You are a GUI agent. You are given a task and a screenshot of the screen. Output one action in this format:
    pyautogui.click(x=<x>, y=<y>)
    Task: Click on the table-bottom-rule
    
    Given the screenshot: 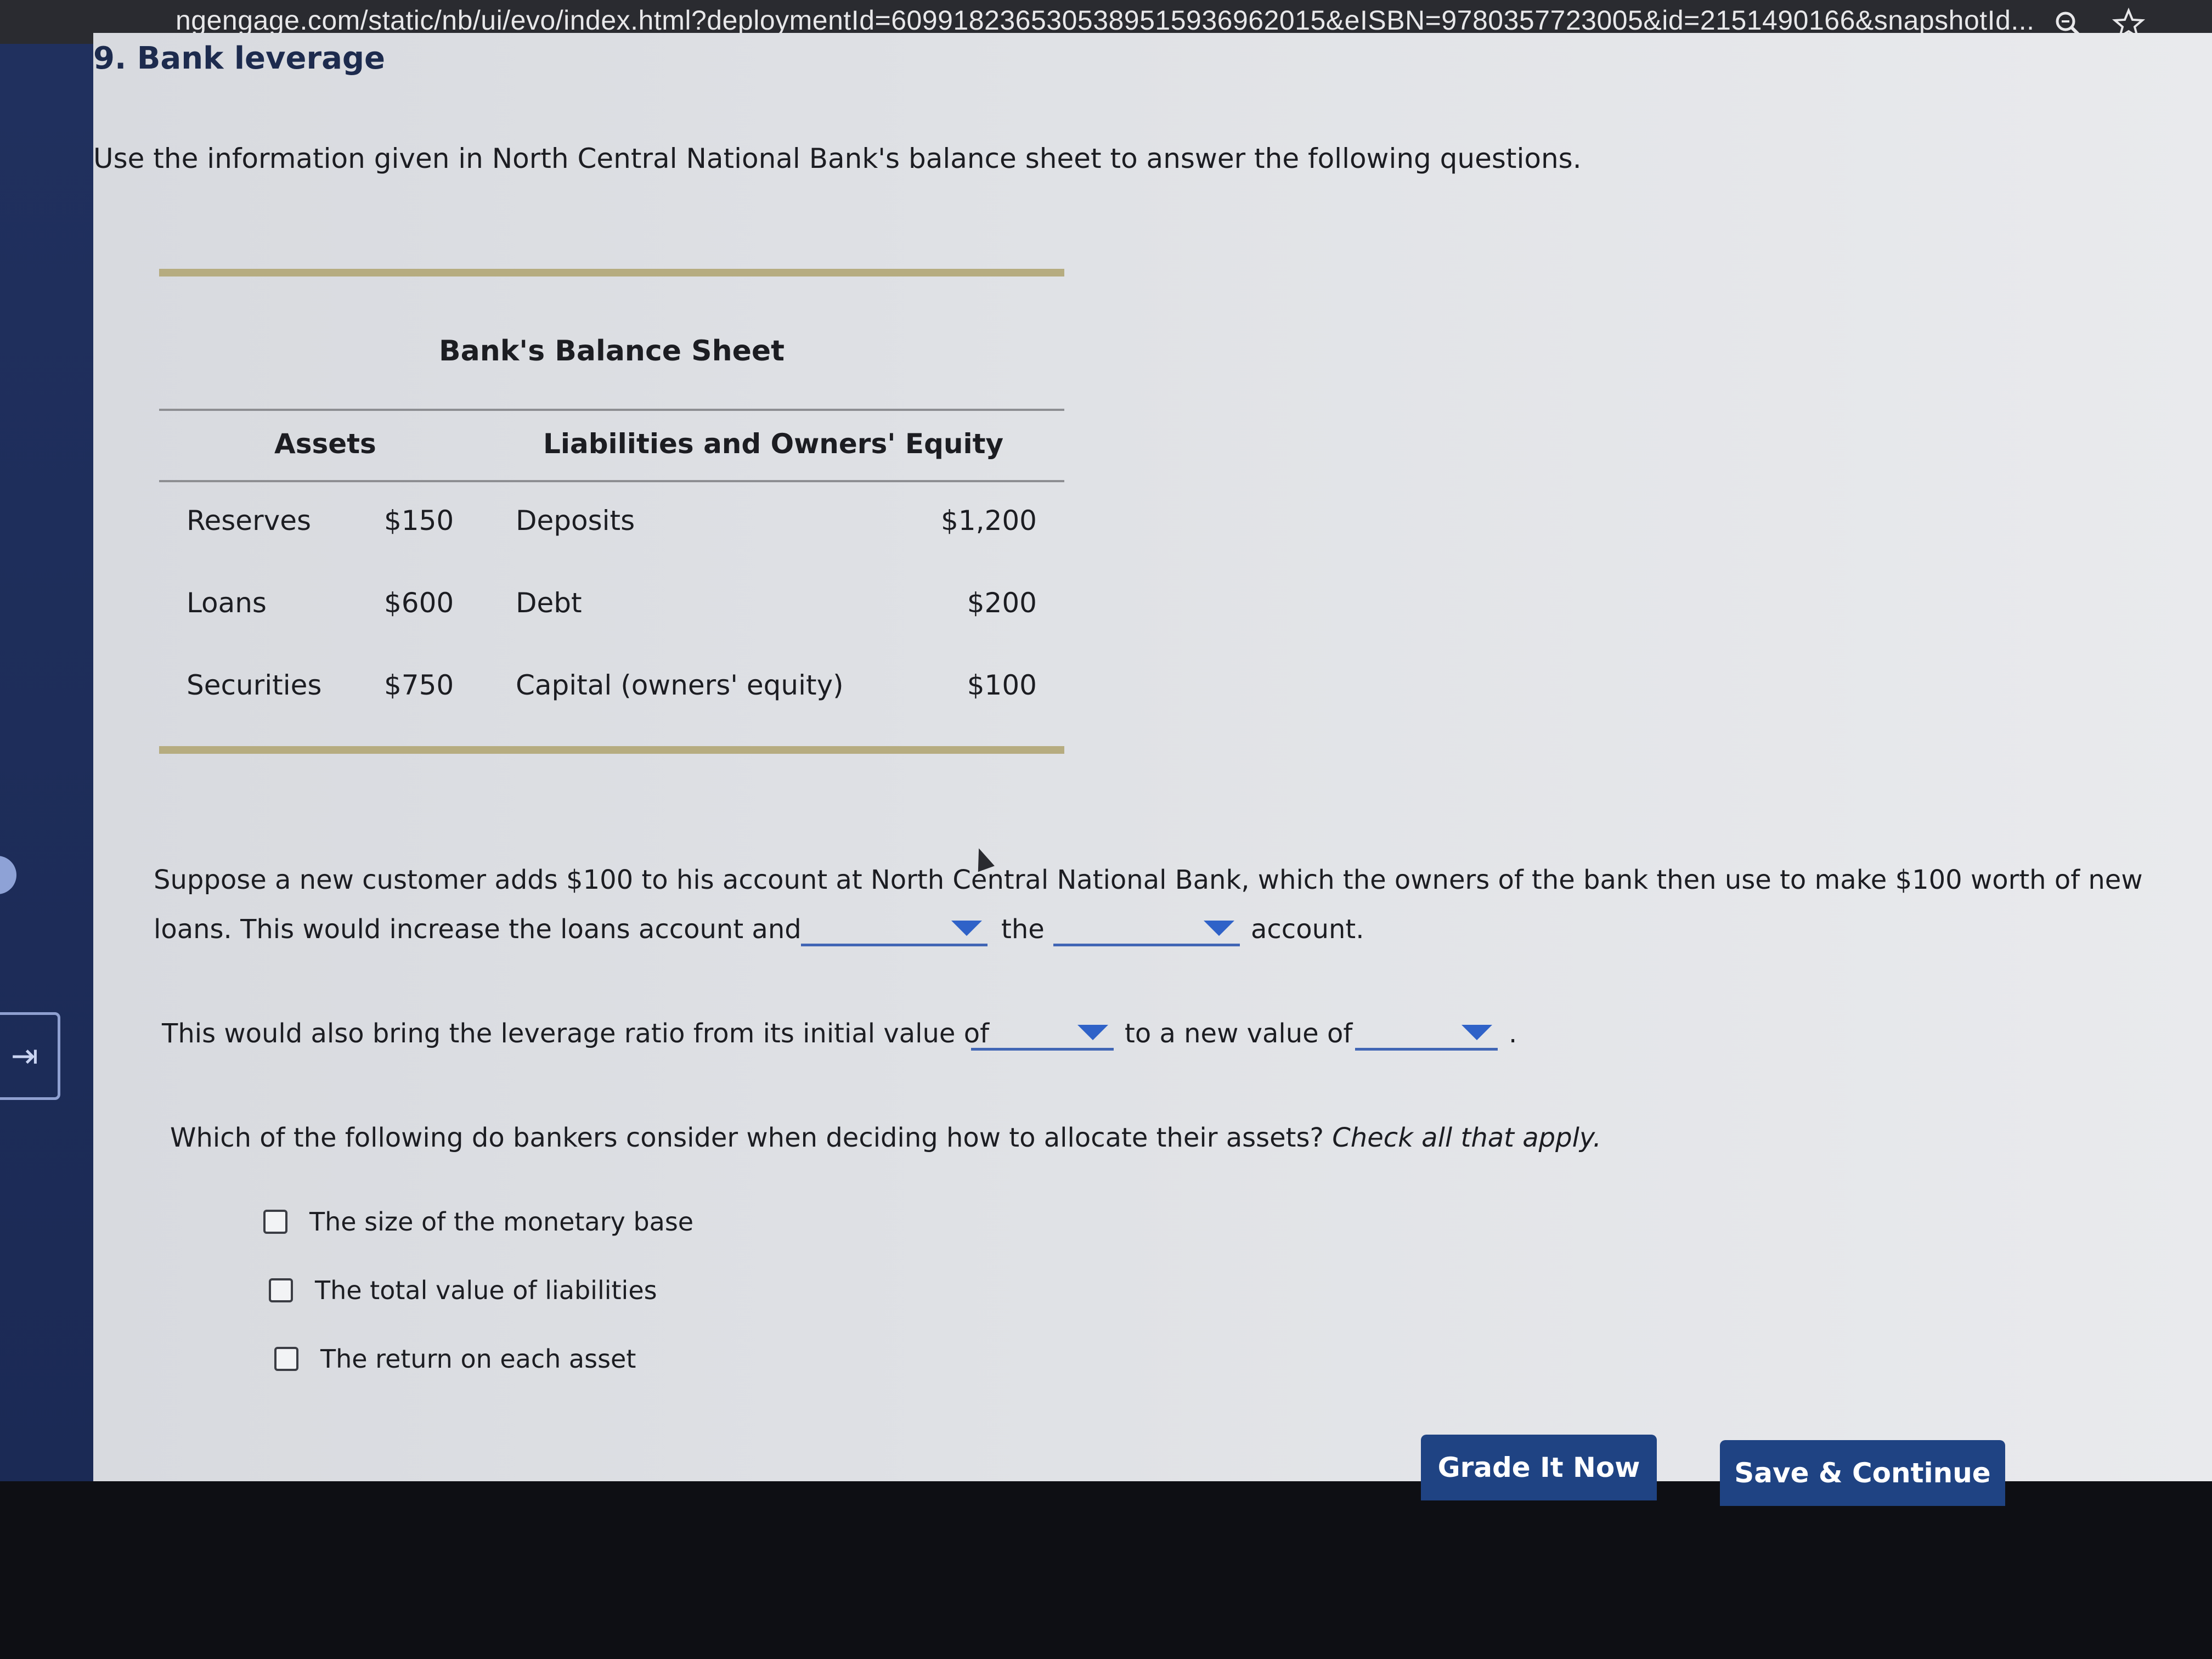 What is the action you would take?
    pyautogui.click(x=611, y=750)
    